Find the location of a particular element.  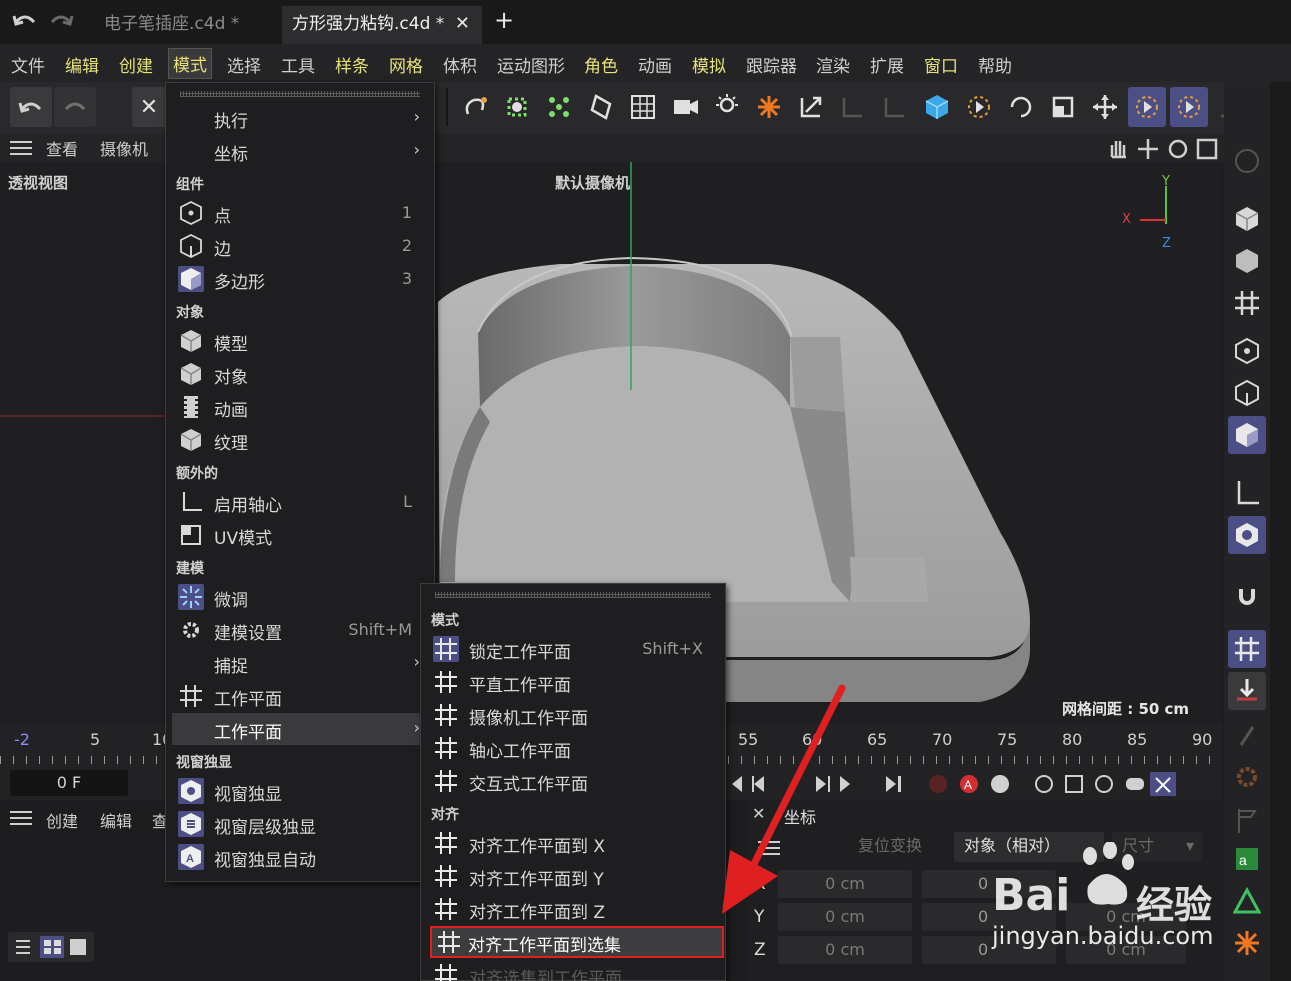

menu-item-9: 动画 is located at coordinates (300, 407).